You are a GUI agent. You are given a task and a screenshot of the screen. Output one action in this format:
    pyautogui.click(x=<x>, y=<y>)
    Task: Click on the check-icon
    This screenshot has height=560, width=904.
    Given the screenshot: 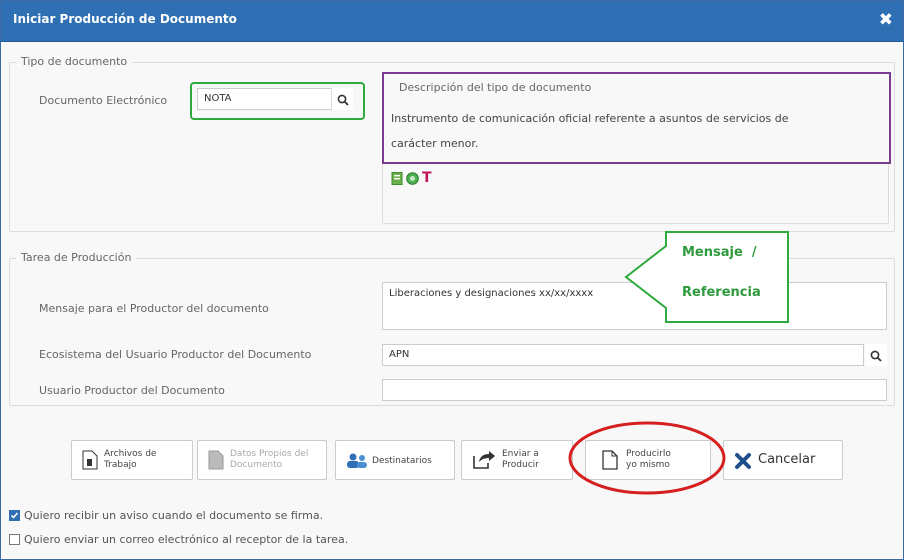 What is the action you would take?
    pyautogui.click(x=14, y=515)
    